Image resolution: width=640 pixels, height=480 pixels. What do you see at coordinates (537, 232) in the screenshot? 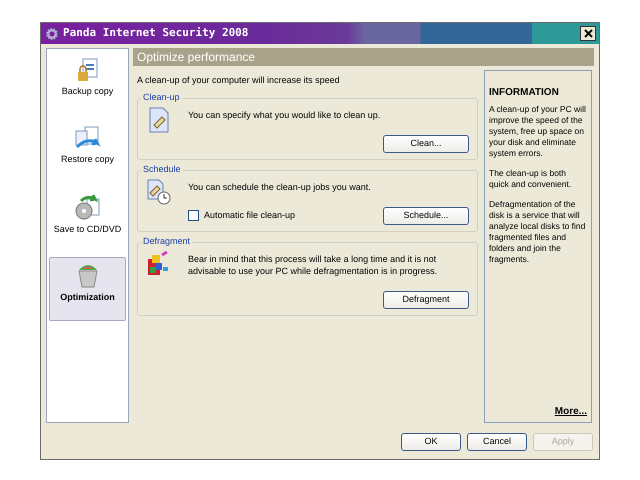
I see `info-text: Defragmentation of the disk is a service that will analyze local disks to find fragmented files and folders and join the fragments.` at bounding box center [537, 232].